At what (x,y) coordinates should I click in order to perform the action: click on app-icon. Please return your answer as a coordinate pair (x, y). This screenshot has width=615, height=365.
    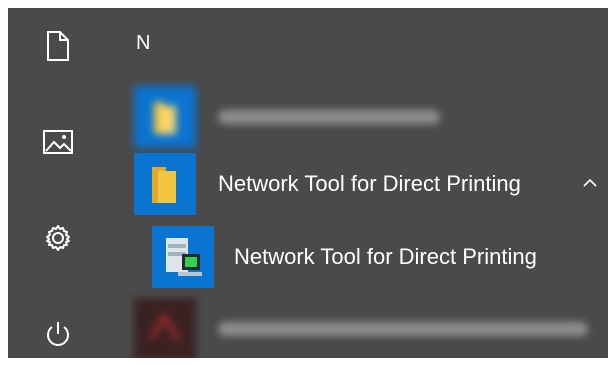
    Looking at the image, I should click on (165, 326).